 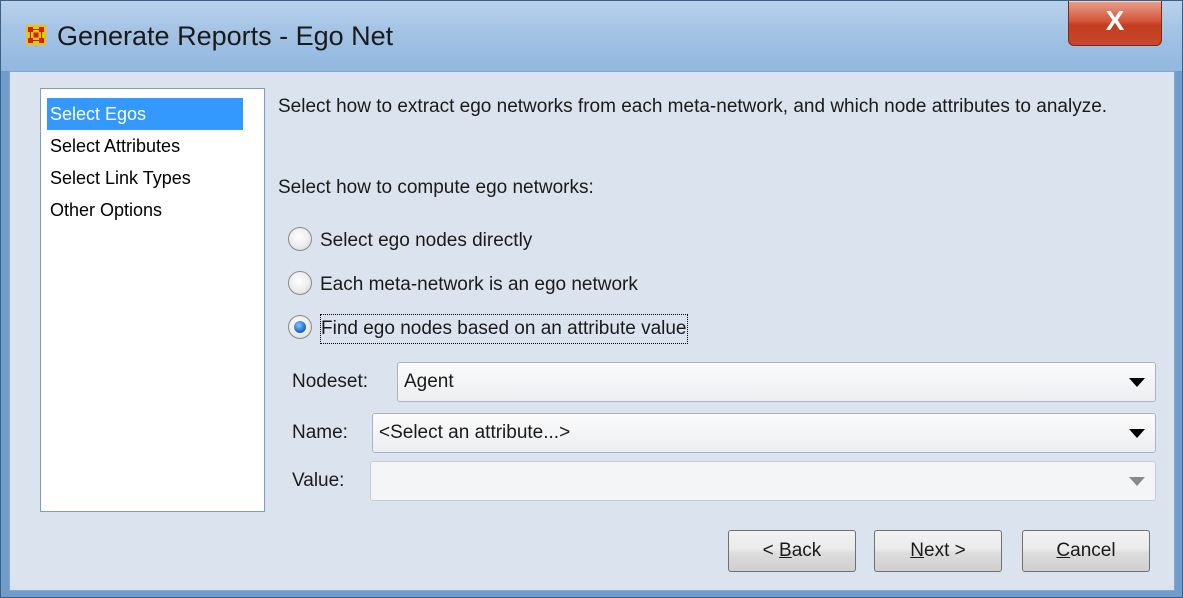 I want to click on next-button-label: ext >, so click(x=945, y=550).